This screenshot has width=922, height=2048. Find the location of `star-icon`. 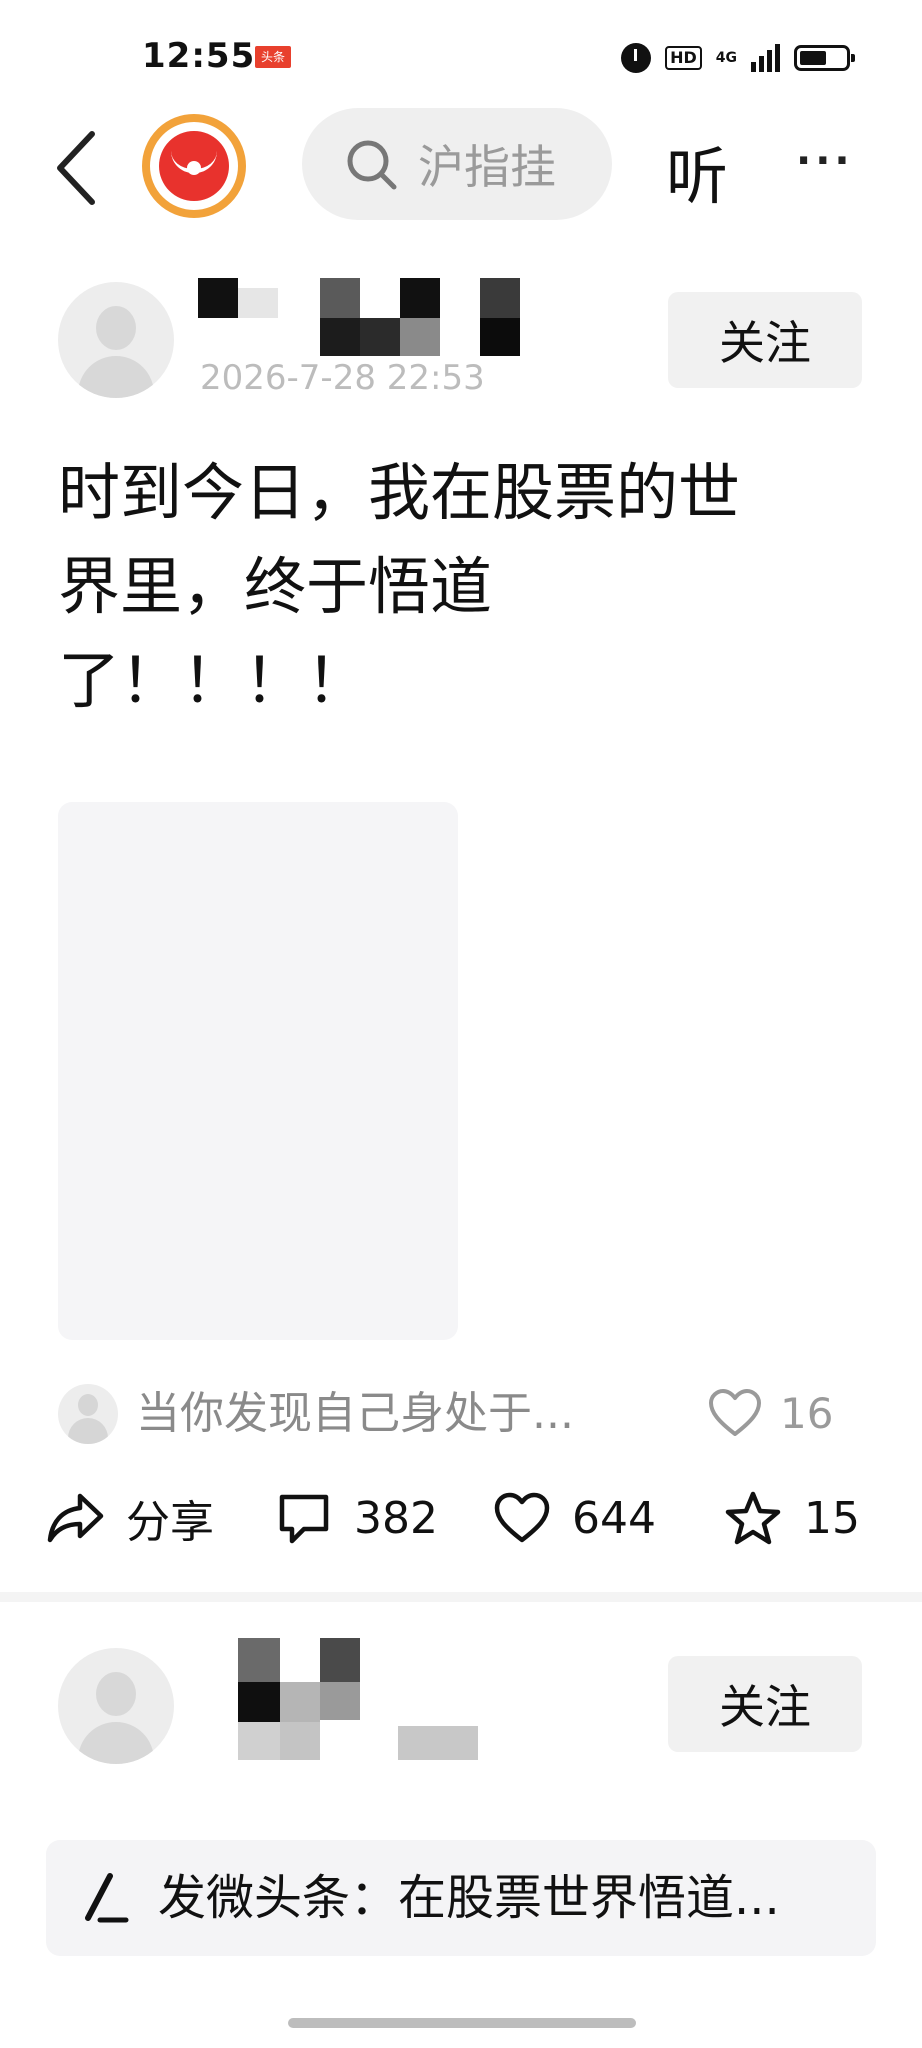

star-icon is located at coordinates (753, 1518).